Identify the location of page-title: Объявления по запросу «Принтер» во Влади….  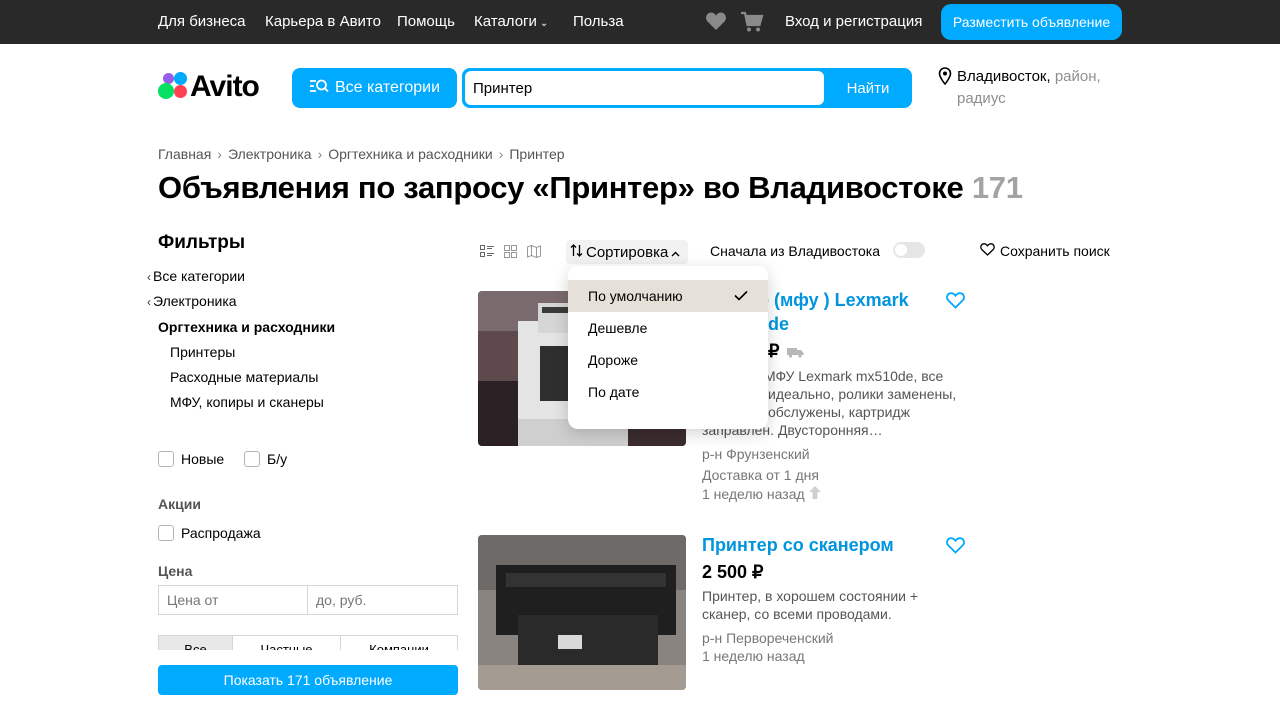
(590, 188).